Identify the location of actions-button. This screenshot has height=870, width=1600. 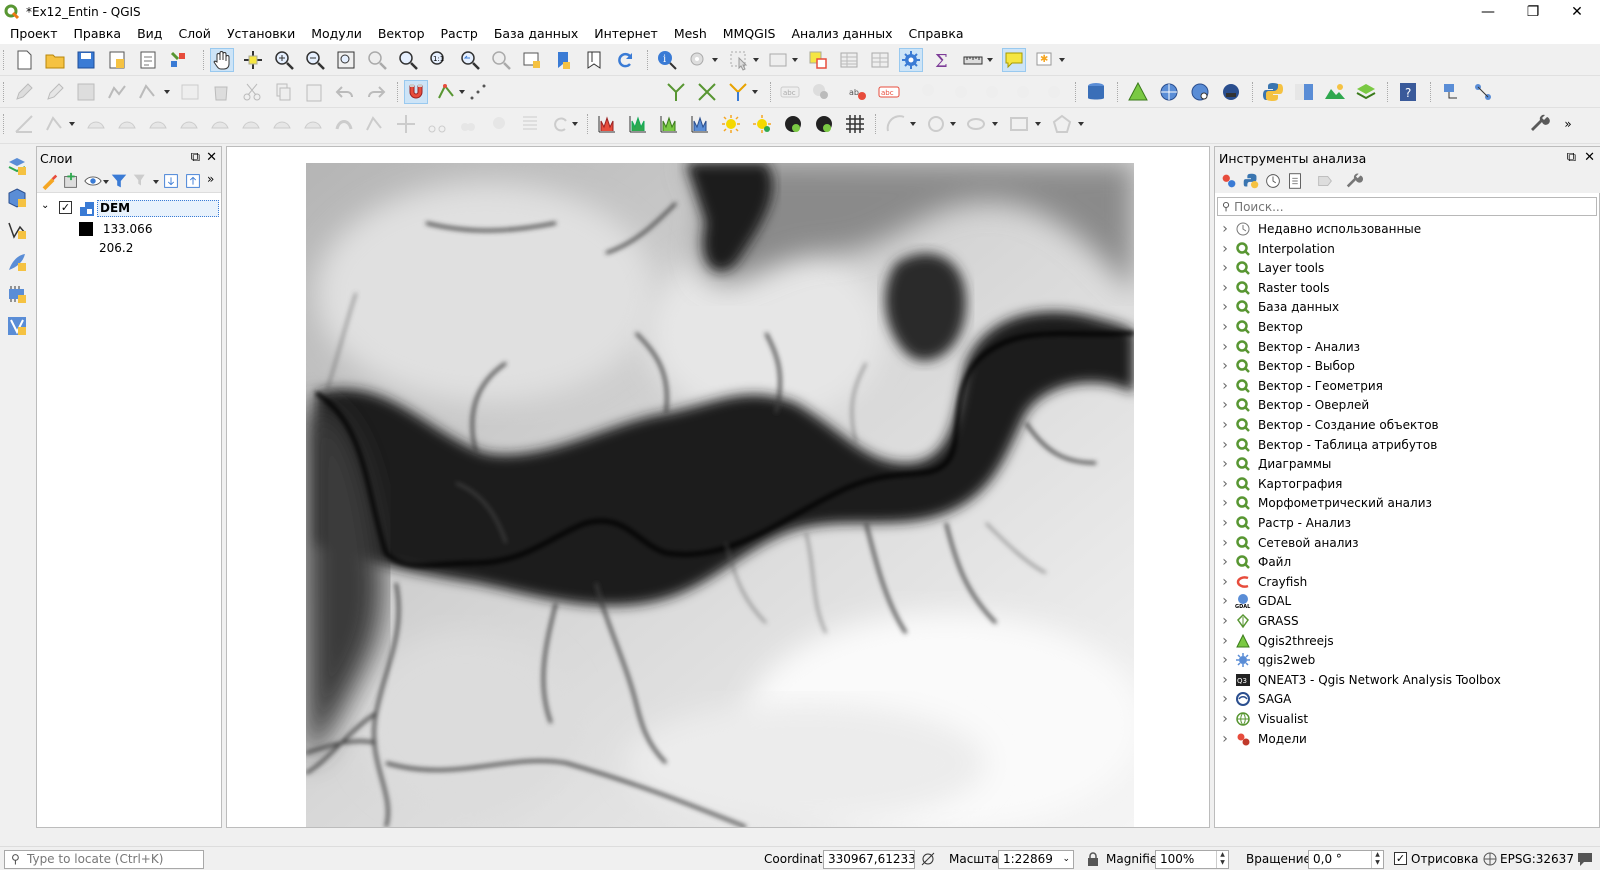
(698, 60).